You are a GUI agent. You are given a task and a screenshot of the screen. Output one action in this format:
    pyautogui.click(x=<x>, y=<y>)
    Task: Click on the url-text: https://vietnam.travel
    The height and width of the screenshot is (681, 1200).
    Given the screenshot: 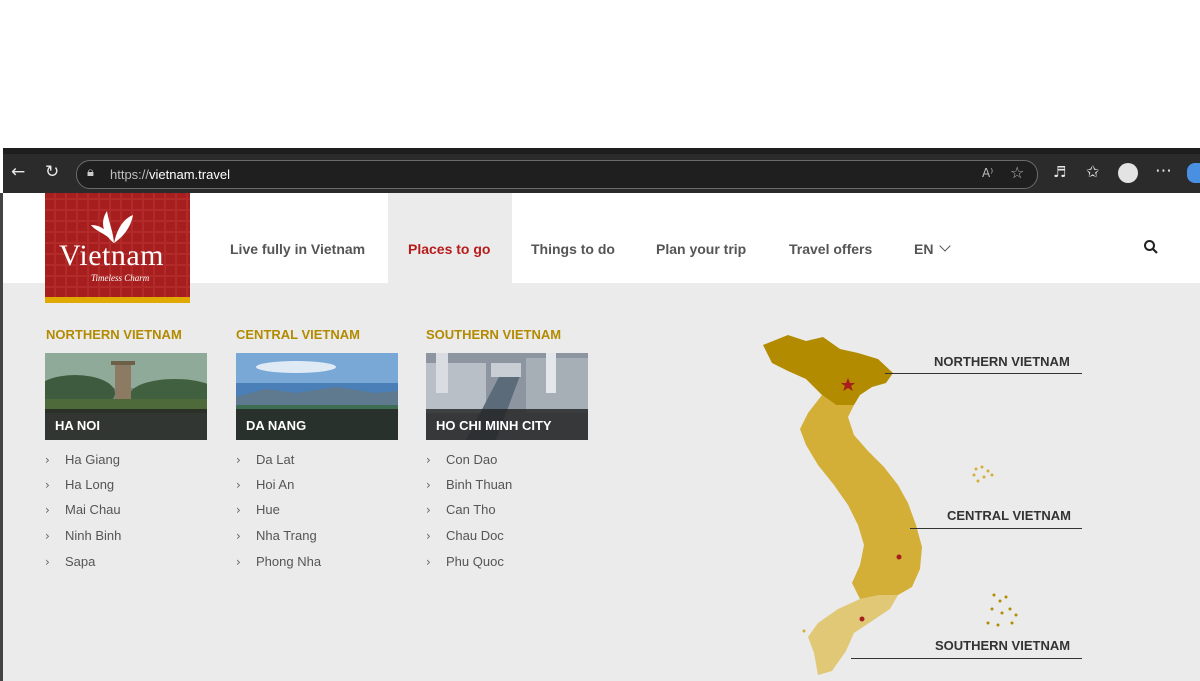 What is the action you would take?
    pyautogui.click(x=170, y=174)
    